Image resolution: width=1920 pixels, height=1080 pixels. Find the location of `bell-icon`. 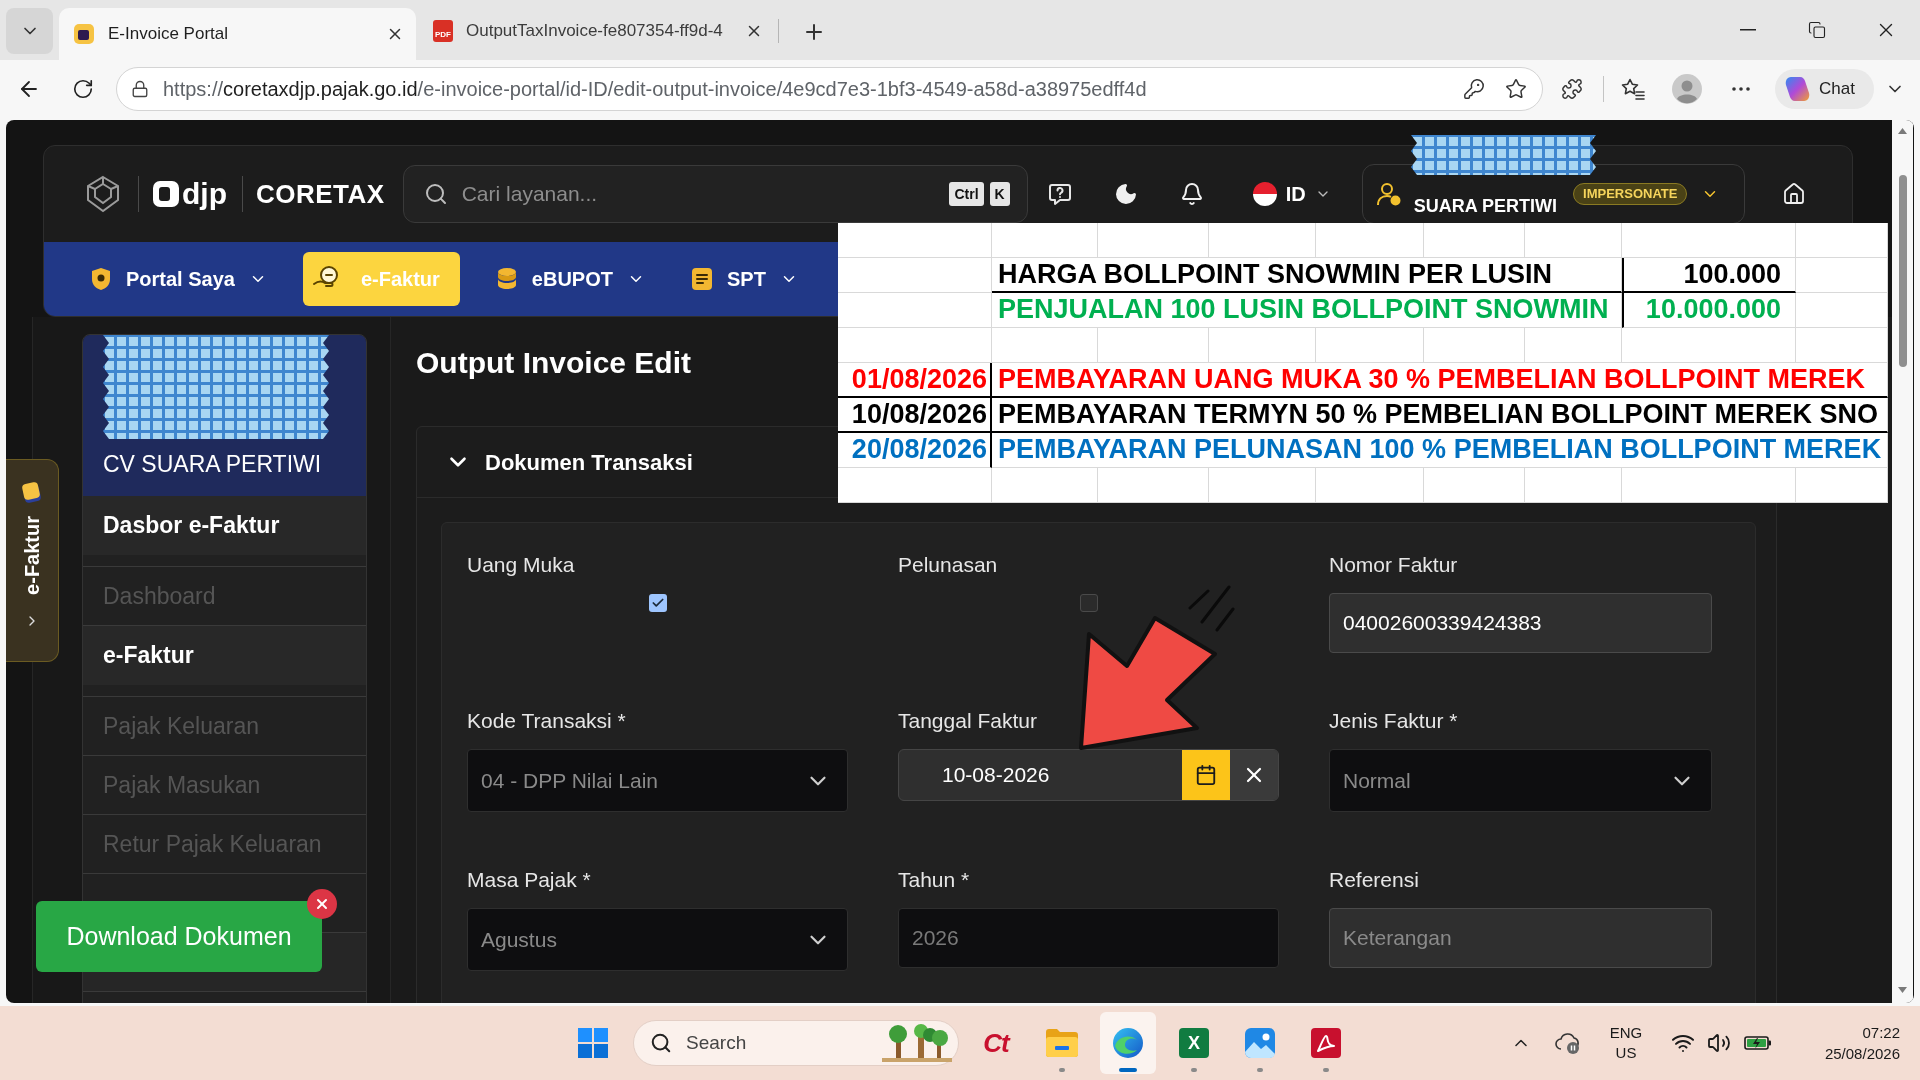

bell-icon is located at coordinates (1191, 194).